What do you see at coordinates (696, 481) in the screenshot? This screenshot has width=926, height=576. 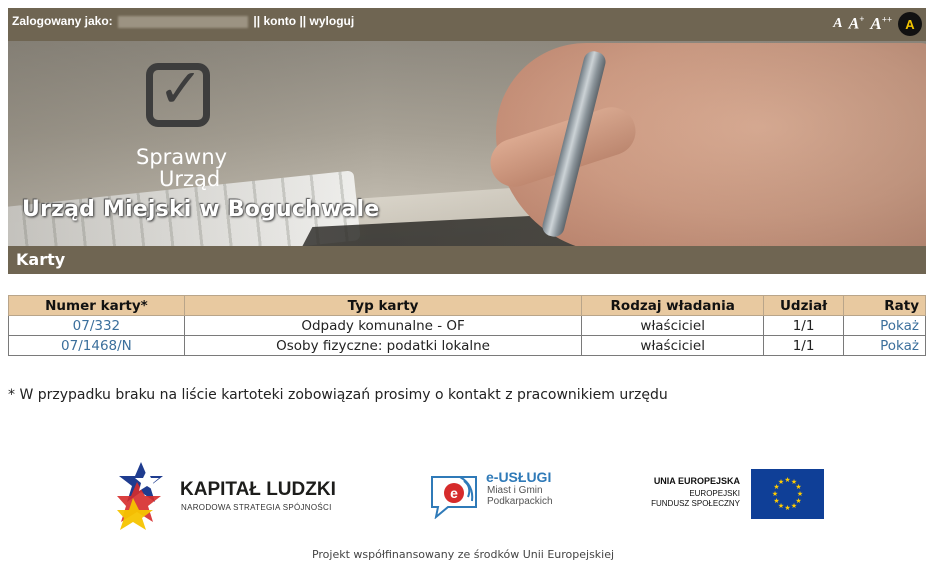 I see `eu-union-title: UNIA EUROPEJSKA` at bounding box center [696, 481].